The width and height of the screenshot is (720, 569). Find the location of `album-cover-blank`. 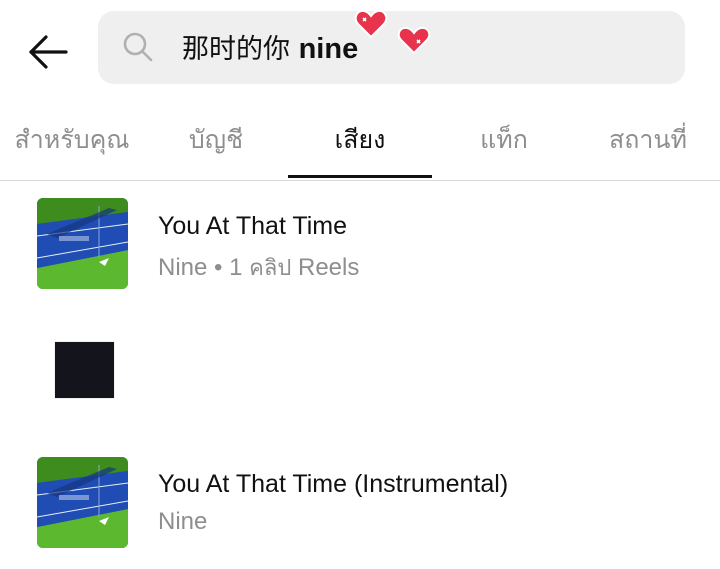

album-cover-blank is located at coordinates (84, 370).